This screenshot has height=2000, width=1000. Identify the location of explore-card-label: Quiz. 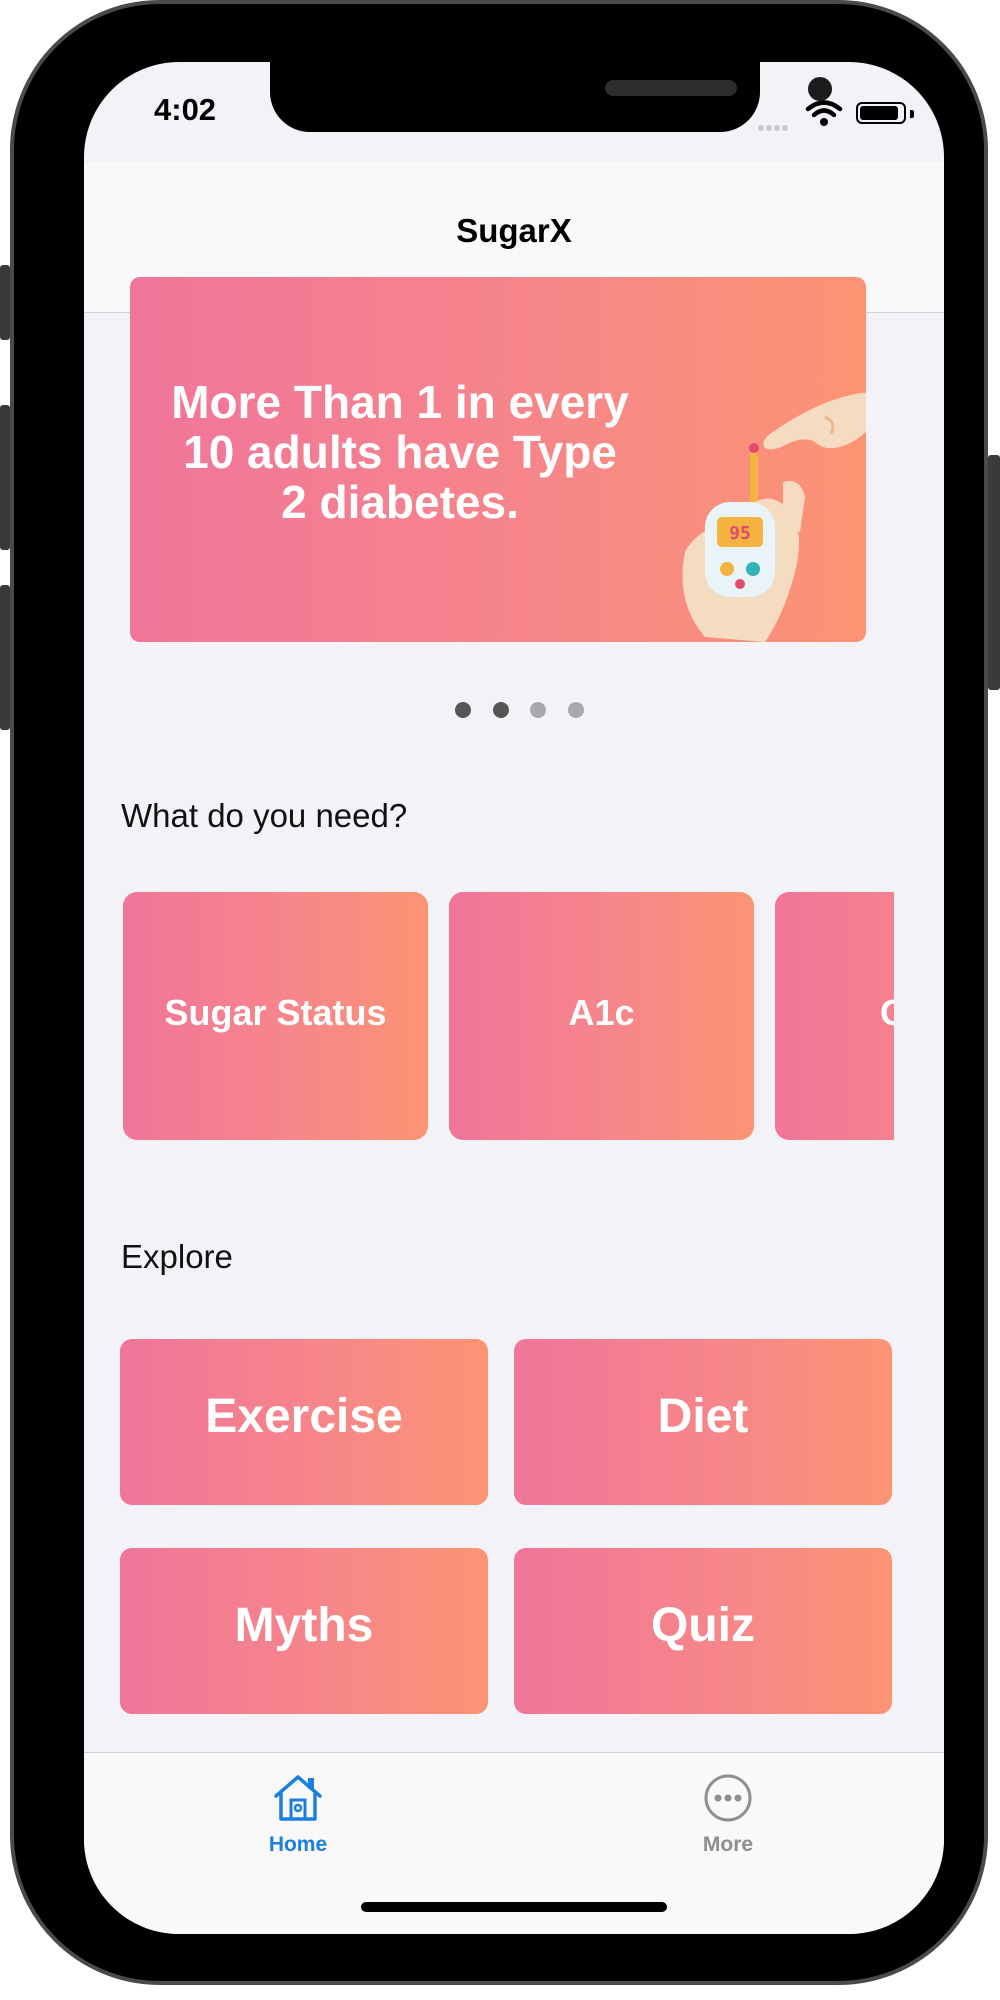
(703, 1625).